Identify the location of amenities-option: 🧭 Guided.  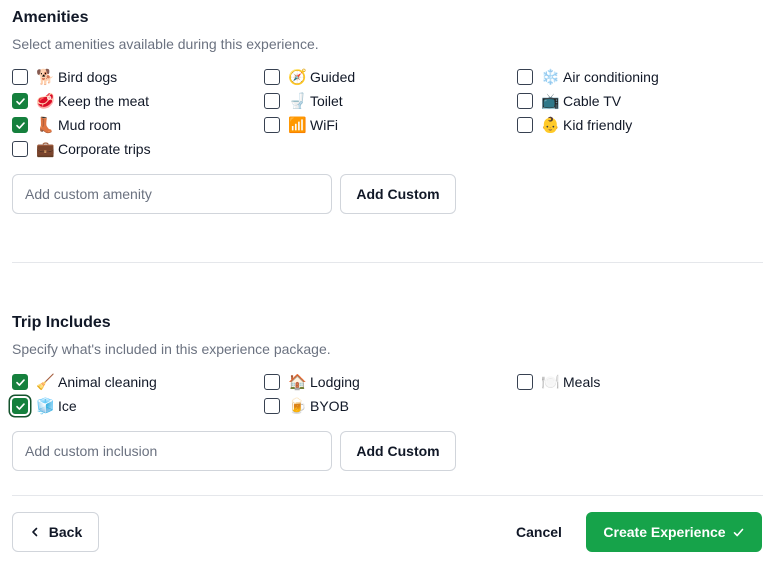
(309, 77).